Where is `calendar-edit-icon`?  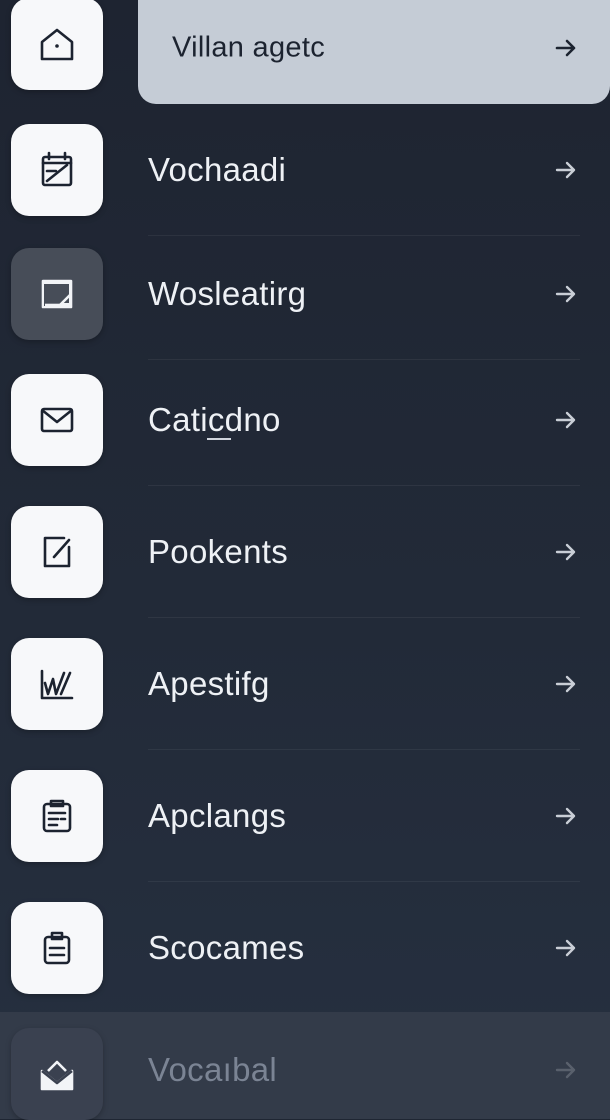
calendar-edit-icon is located at coordinates (57, 169).